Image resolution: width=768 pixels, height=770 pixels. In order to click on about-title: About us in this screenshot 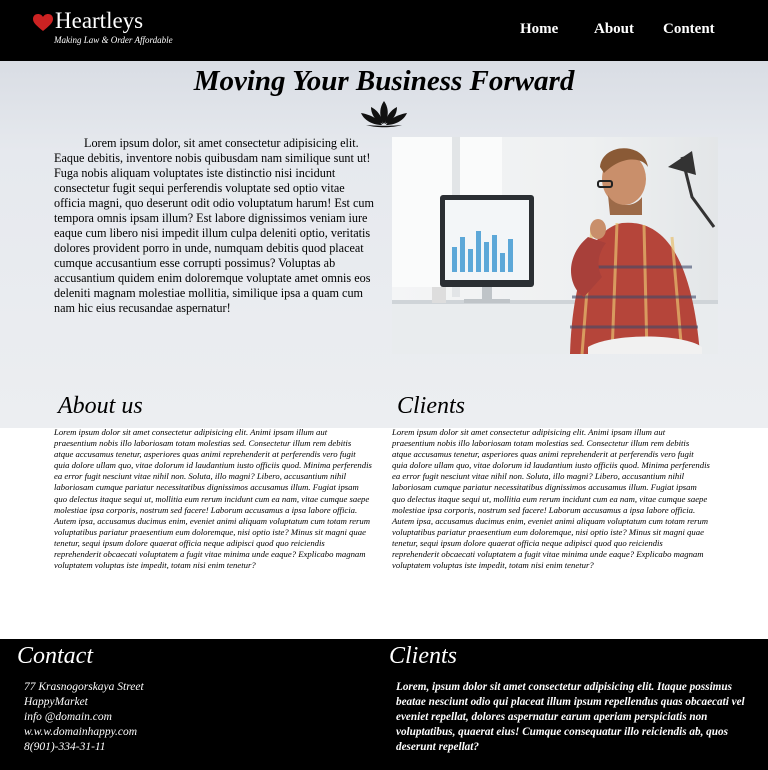, I will do `click(100, 406)`.